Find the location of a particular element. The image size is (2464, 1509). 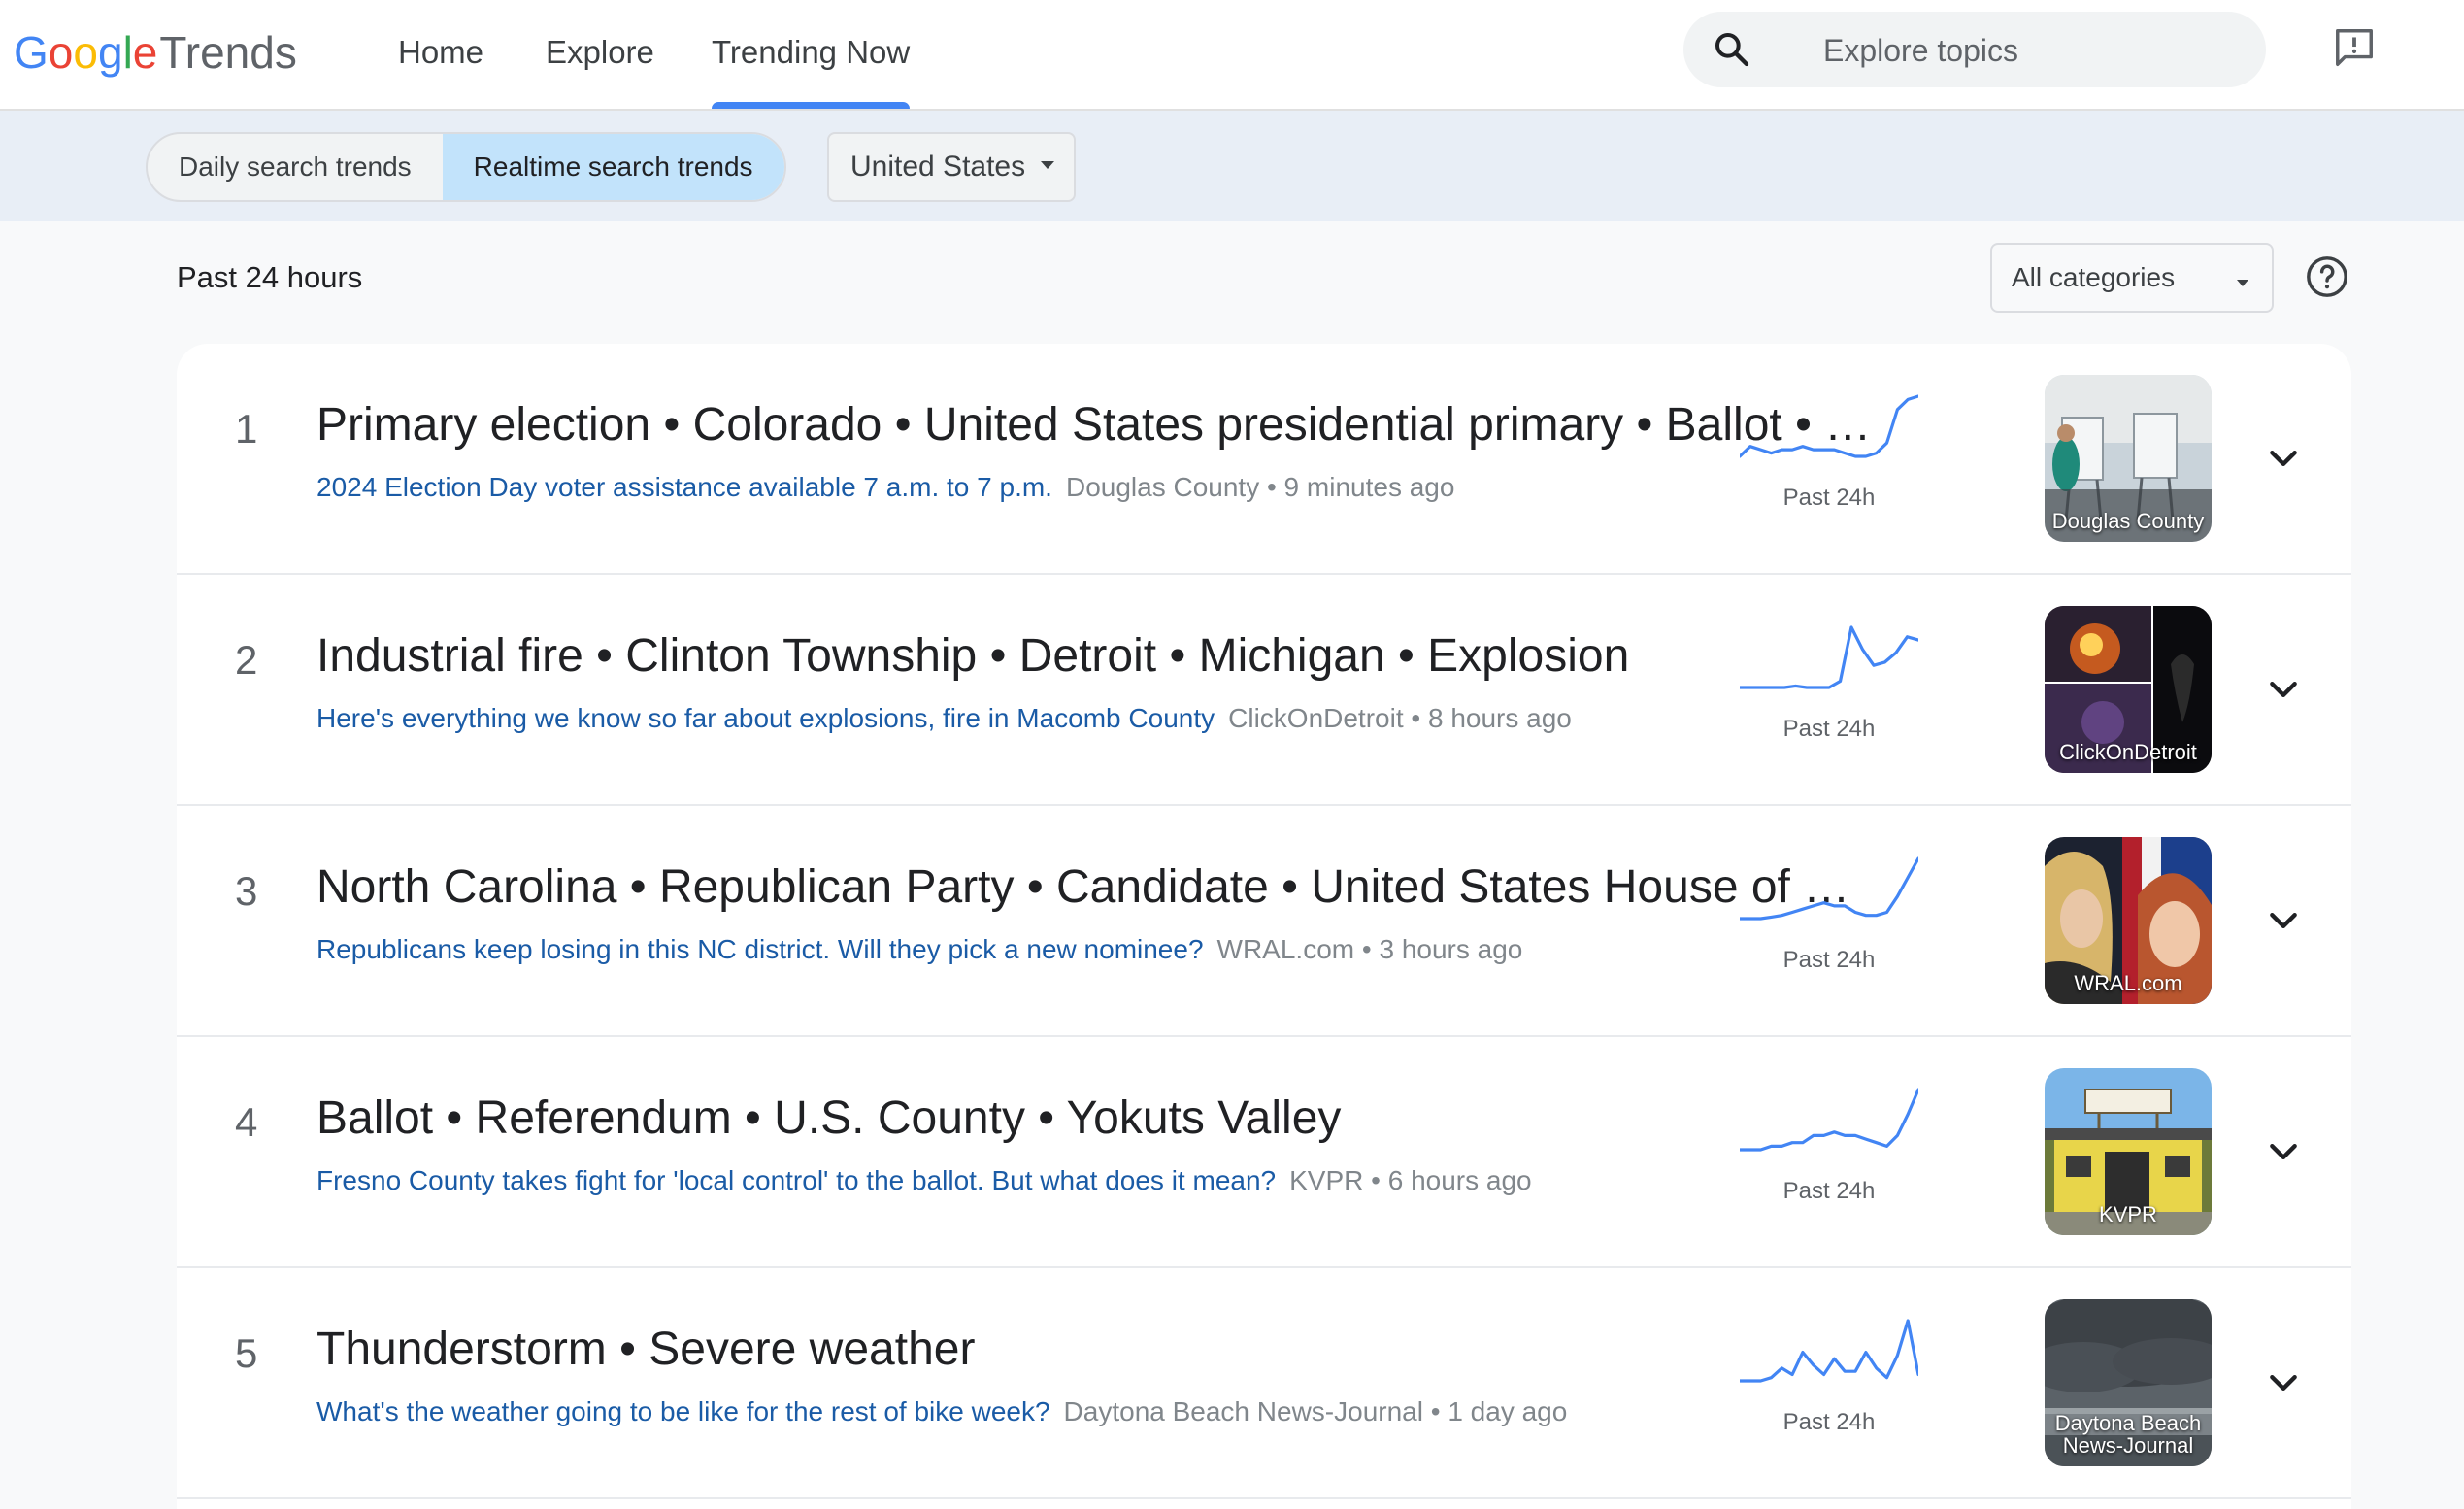

trend-rank: 2 is located at coordinates (246, 660).